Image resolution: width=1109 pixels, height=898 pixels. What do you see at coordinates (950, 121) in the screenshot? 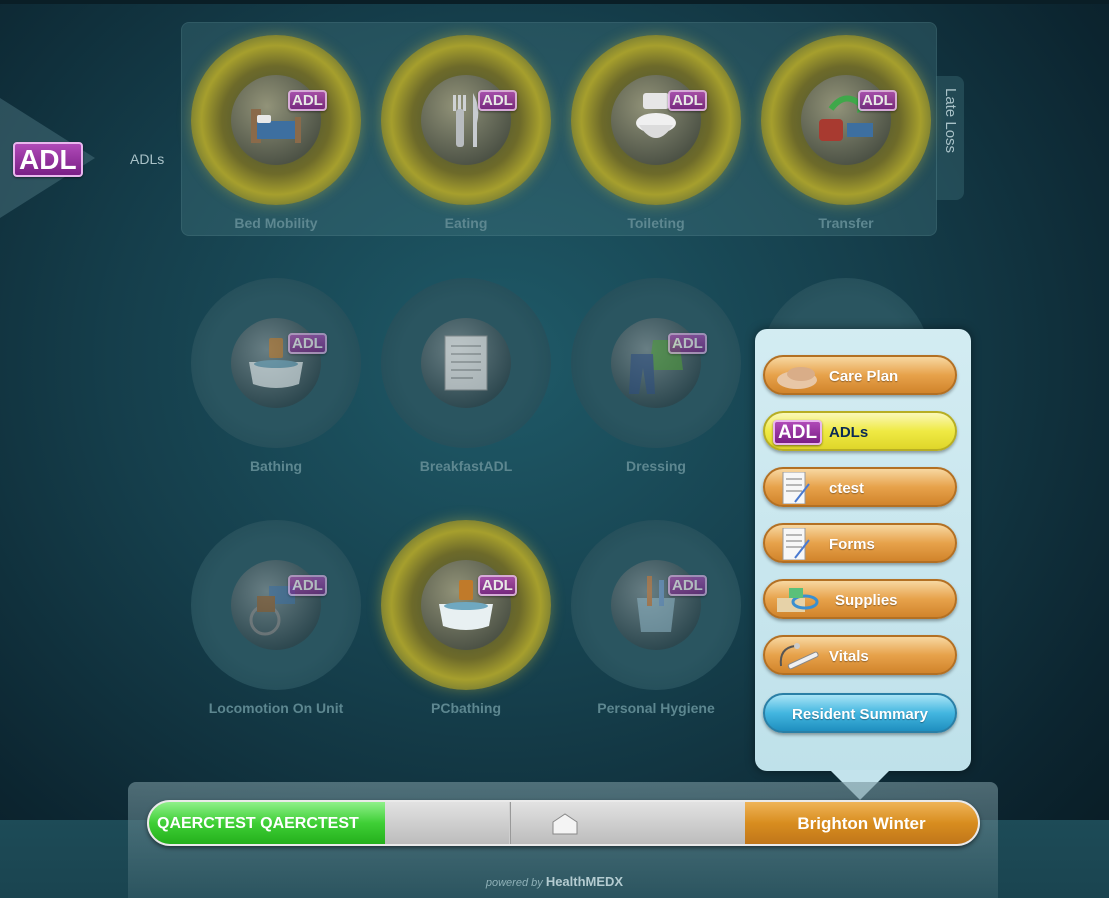
I see `late-loss-title: Late Loss` at bounding box center [950, 121].